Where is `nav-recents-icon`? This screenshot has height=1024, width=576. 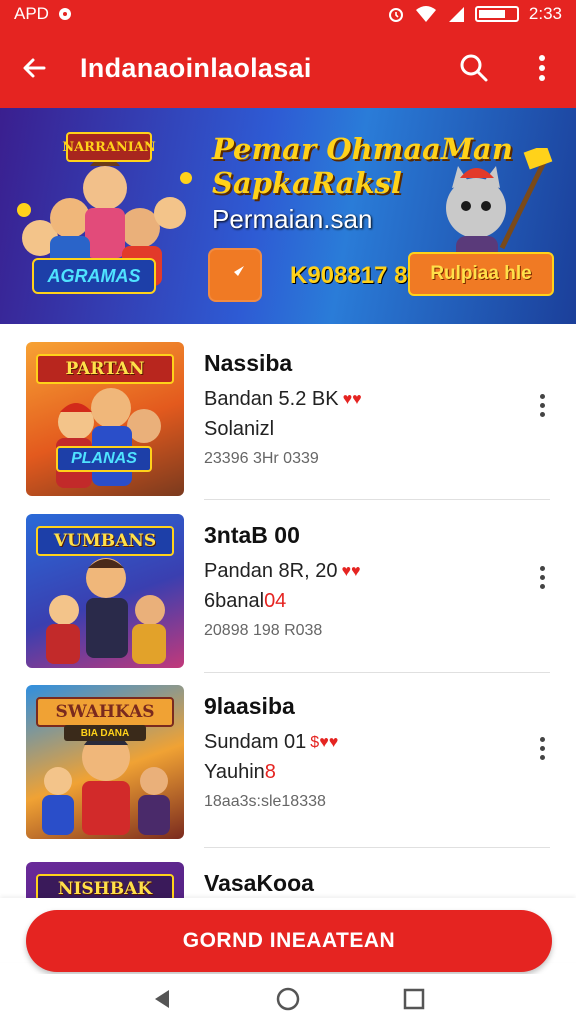 nav-recents-icon is located at coordinates (414, 999).